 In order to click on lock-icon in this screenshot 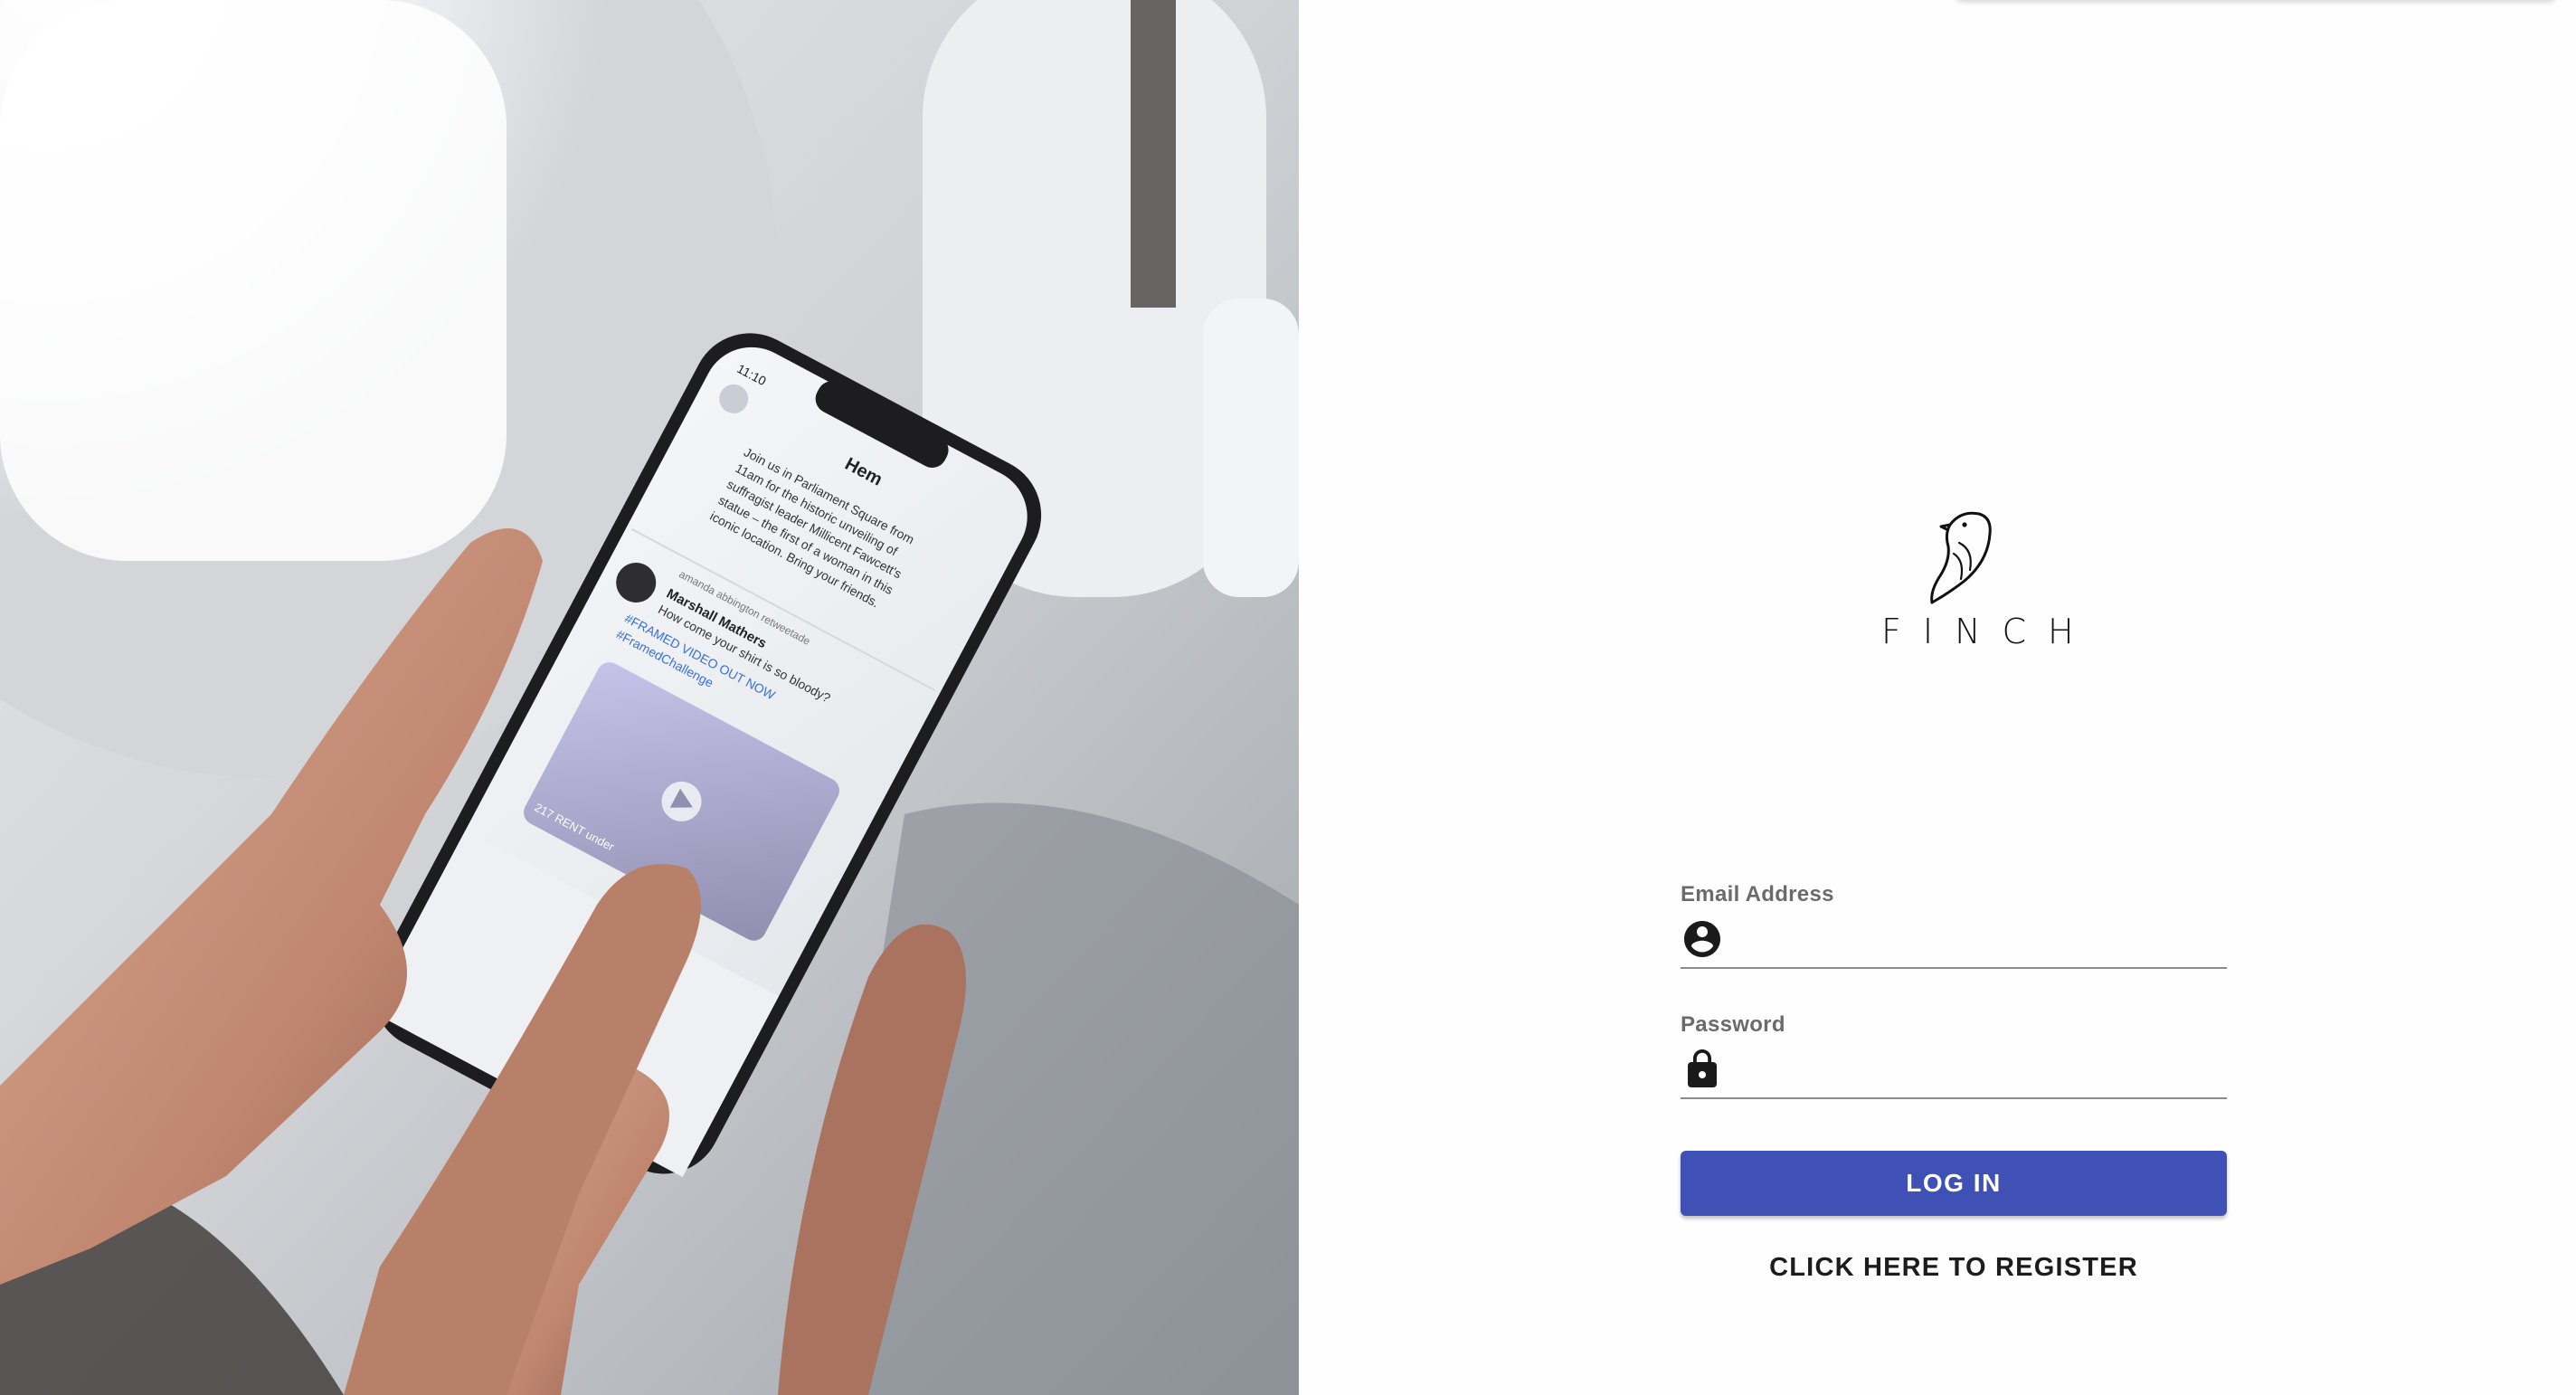, I will do `click(1702, 1068)`.